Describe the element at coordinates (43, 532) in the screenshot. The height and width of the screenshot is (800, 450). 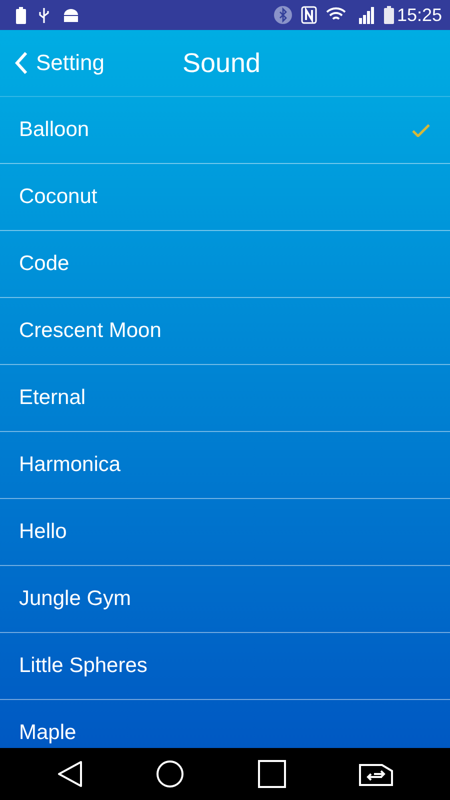
I see `sound-name: Hello` at that location.